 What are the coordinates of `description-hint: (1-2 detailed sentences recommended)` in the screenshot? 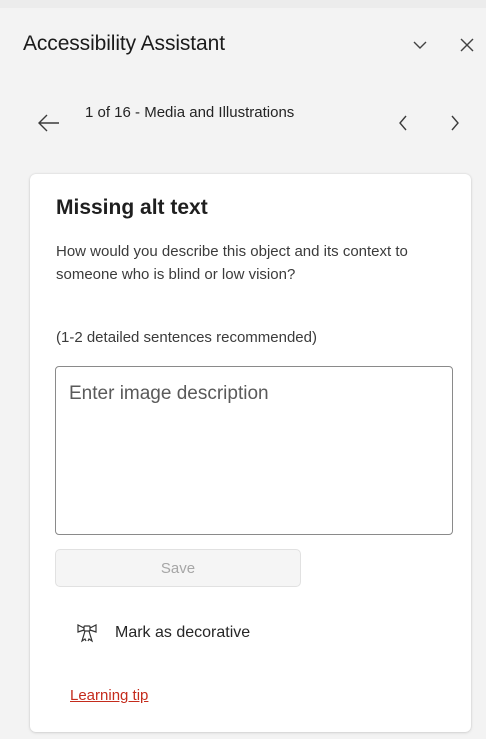 It's located at (186, 337).